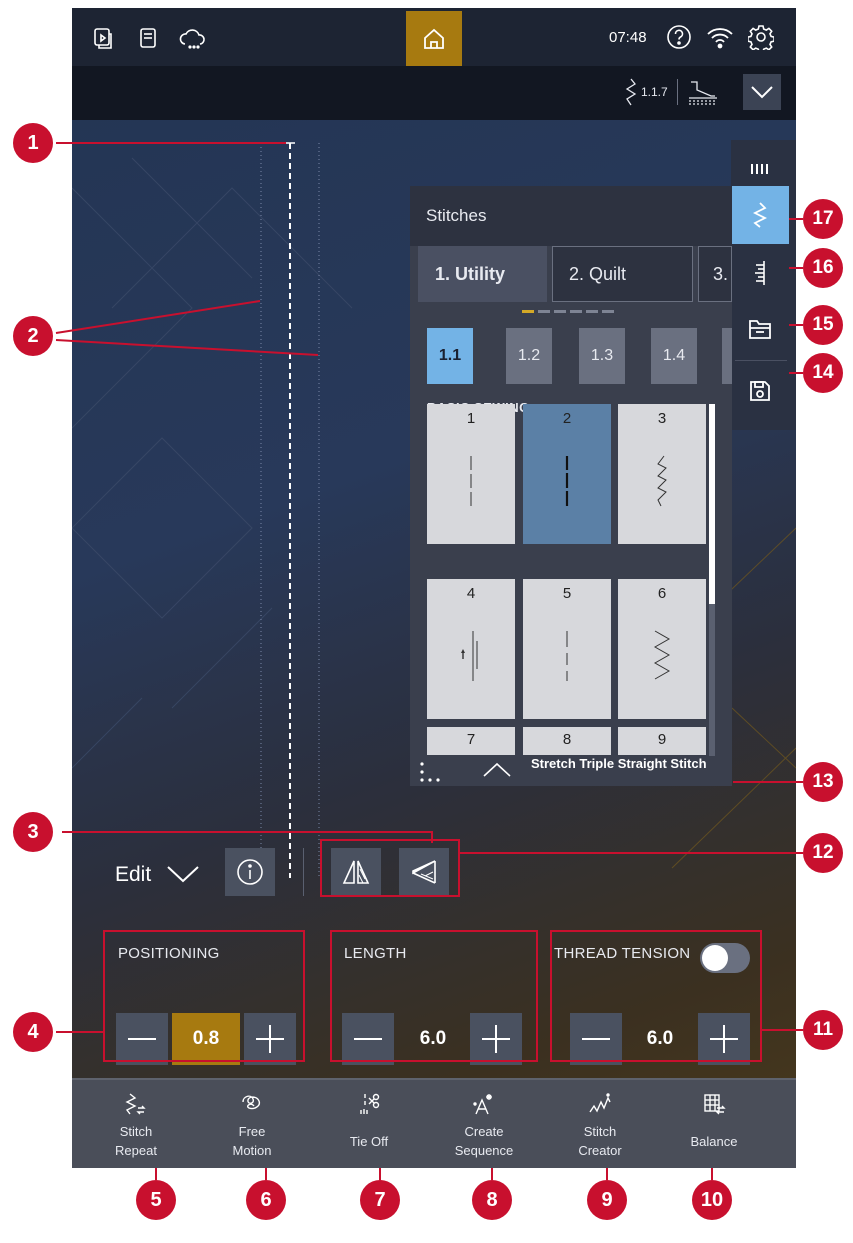 The image size is (853, 1243). What do you see at coordinates (148, 38) in the screenshot?
I see `manual-icon` at bounding box center [148, 38].